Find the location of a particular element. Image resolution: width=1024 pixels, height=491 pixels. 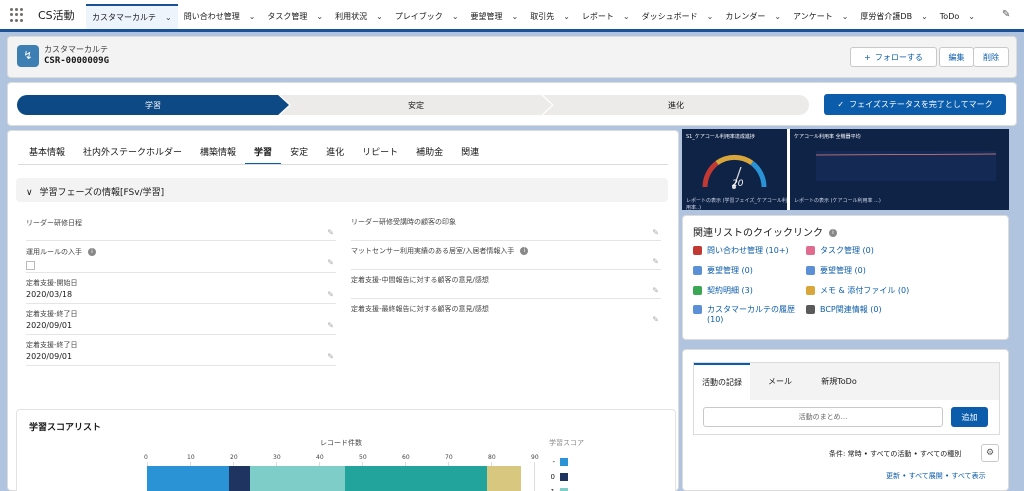

nav-tab: 問い合わせ管理 ⌄ is located at coordinates (220, 16).